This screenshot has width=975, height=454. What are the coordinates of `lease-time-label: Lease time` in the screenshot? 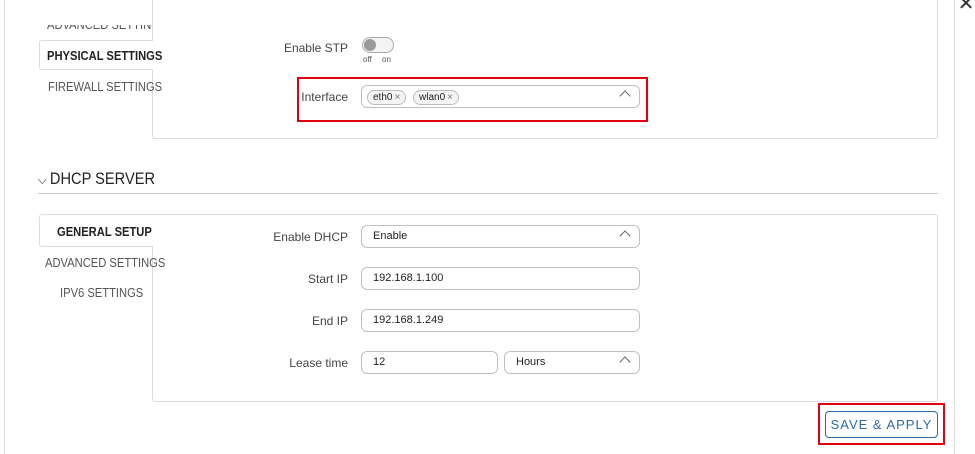 It's located at (318, 363).